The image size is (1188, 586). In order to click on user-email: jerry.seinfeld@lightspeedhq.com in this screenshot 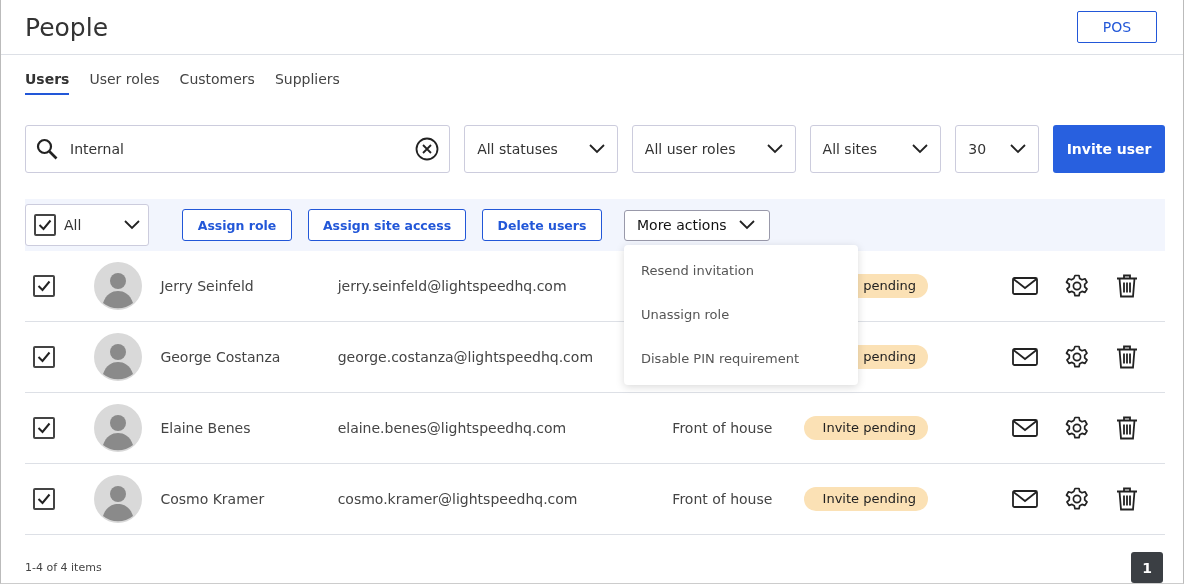, I will do `click(452, 286)`.